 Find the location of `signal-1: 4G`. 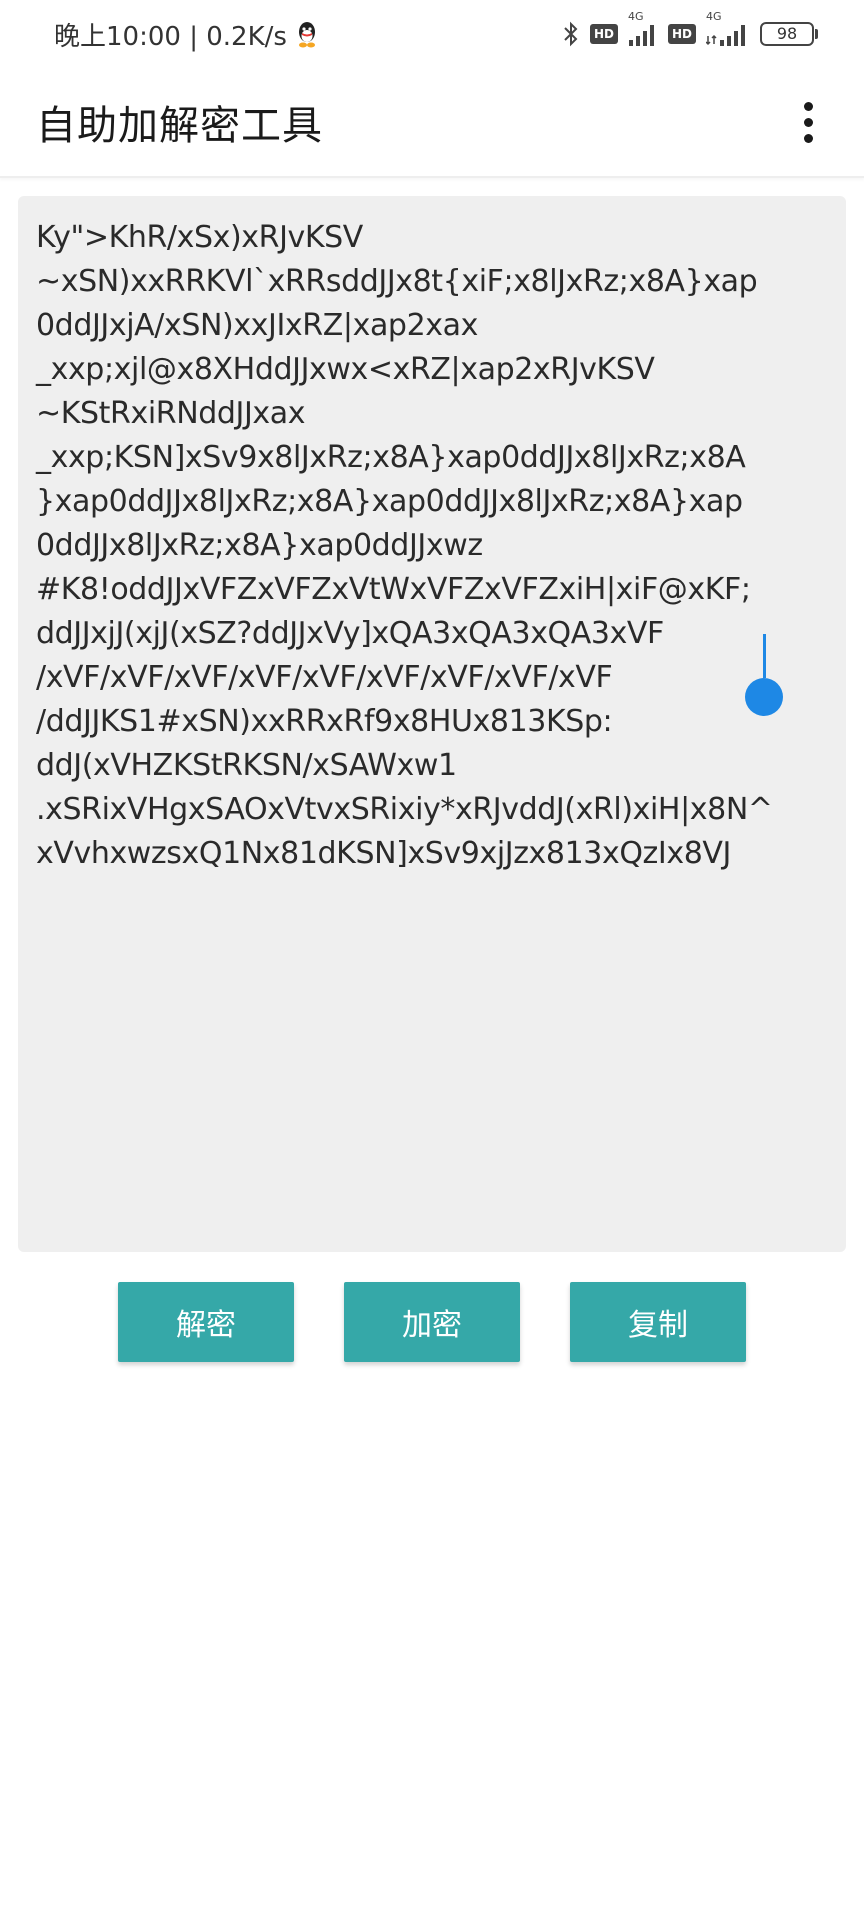

signal-1: 4G is located at coordinates (643, 28).